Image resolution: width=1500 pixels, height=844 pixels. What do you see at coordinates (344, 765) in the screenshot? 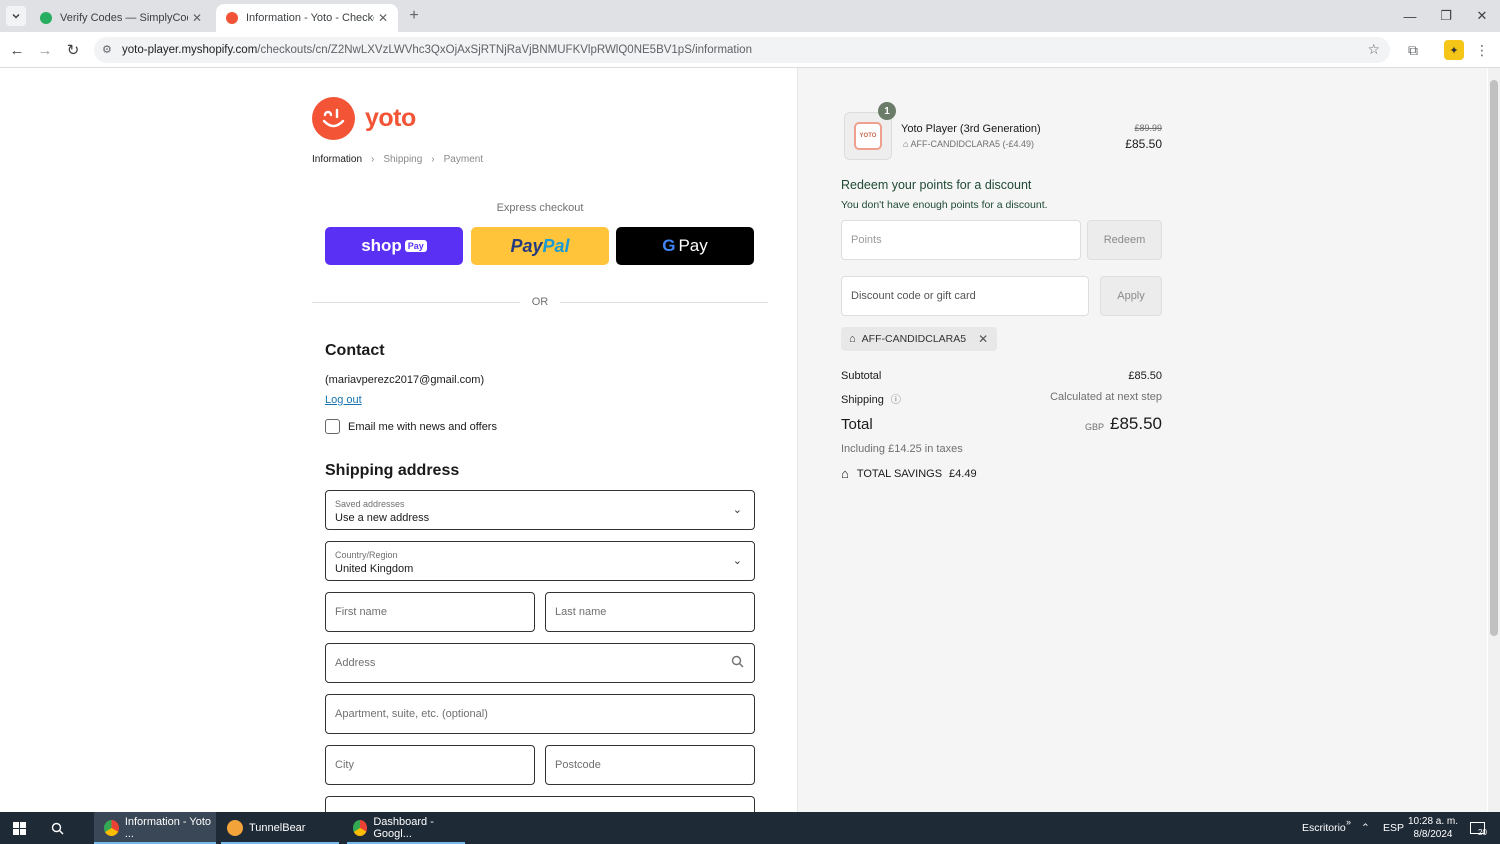
I see `city-placeholder: City` at bounding box center [344, 765].